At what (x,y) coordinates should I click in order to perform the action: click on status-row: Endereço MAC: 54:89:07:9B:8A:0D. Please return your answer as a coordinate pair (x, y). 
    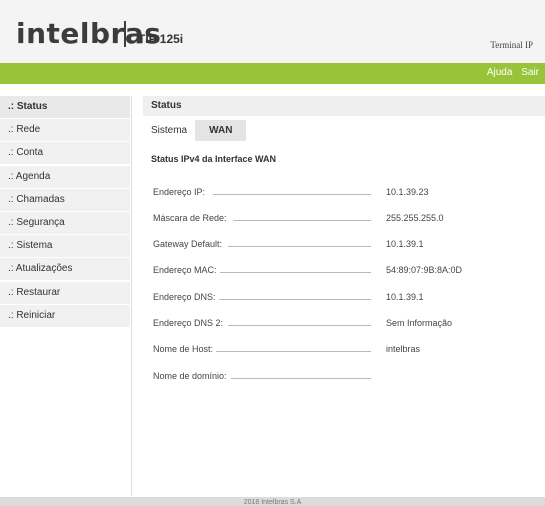
    Looking at the image, I should click on (348, 272).